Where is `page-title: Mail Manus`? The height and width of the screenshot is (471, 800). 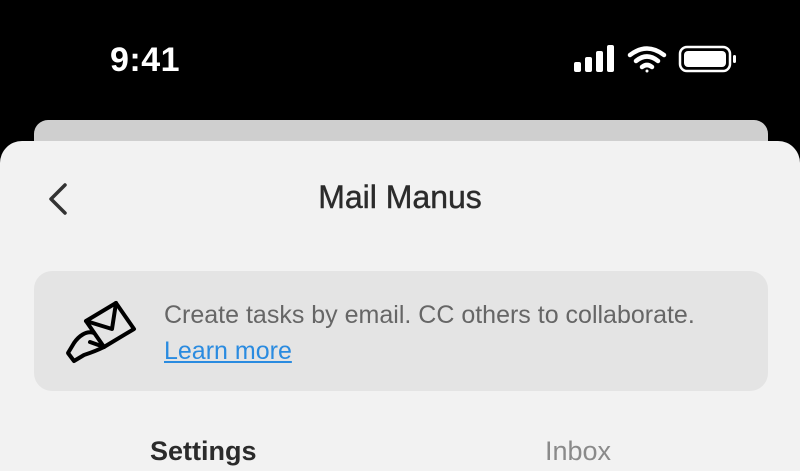 page-title: Mail Manus is located at coordinates (400, 197).